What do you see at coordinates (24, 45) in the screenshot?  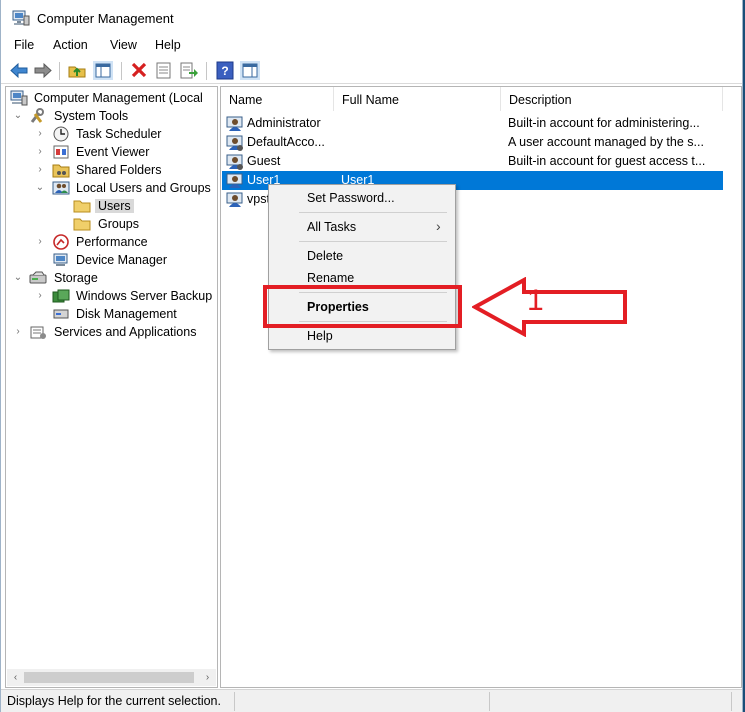 I see `menu-file: File` at bounding box center [24, 45].